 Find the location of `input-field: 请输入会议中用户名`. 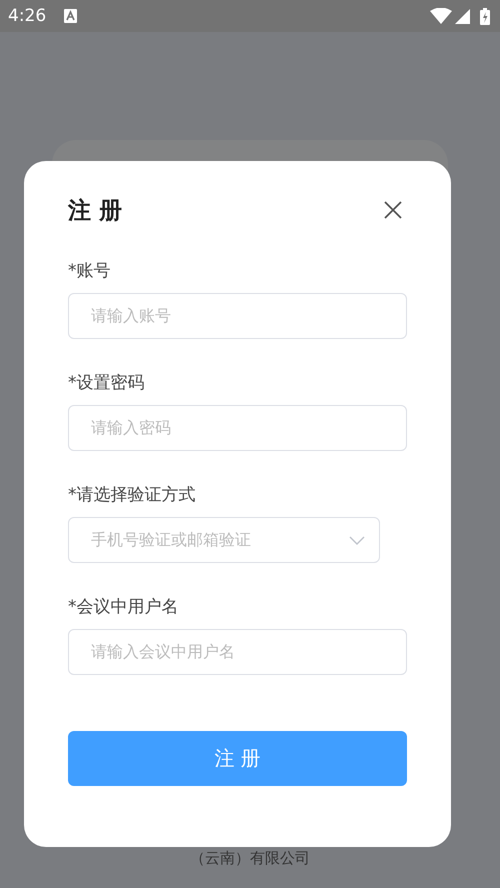

input-field: 请输入会议中用户名 is located at coordinates (237, 652).